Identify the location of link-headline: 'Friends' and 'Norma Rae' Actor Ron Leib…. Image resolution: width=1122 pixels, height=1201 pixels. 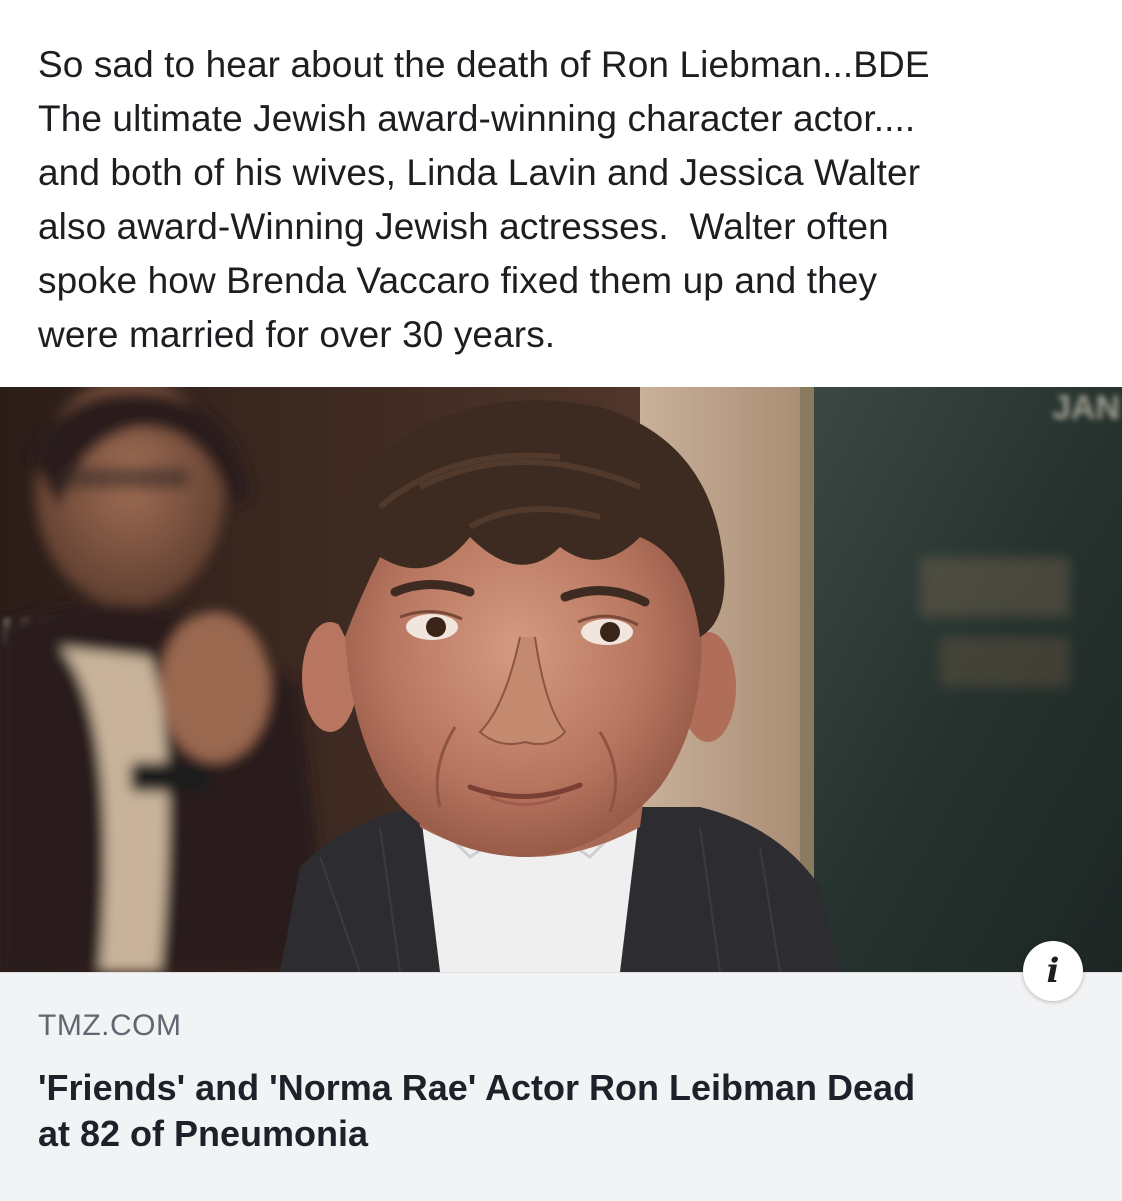
(563, 1111).